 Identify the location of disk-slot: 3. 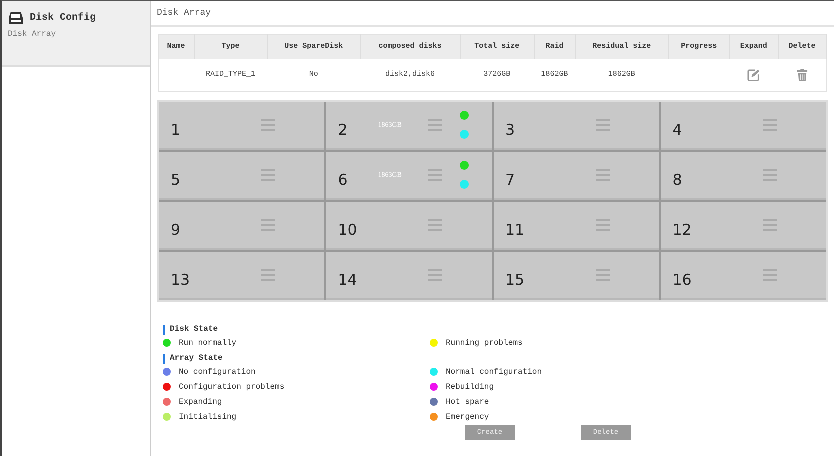
(576, 126).